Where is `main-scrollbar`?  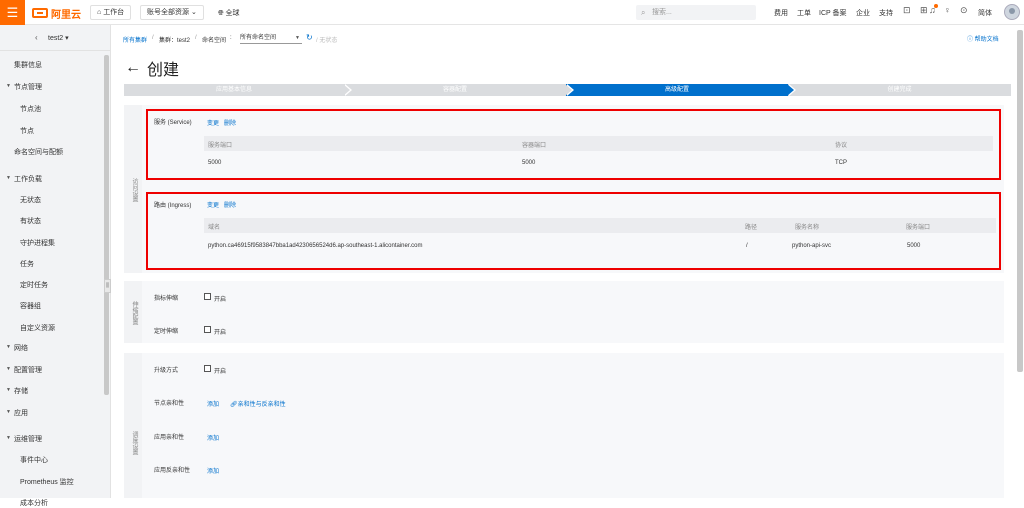 main-scrollbar is located at coordinates (1020, 201).